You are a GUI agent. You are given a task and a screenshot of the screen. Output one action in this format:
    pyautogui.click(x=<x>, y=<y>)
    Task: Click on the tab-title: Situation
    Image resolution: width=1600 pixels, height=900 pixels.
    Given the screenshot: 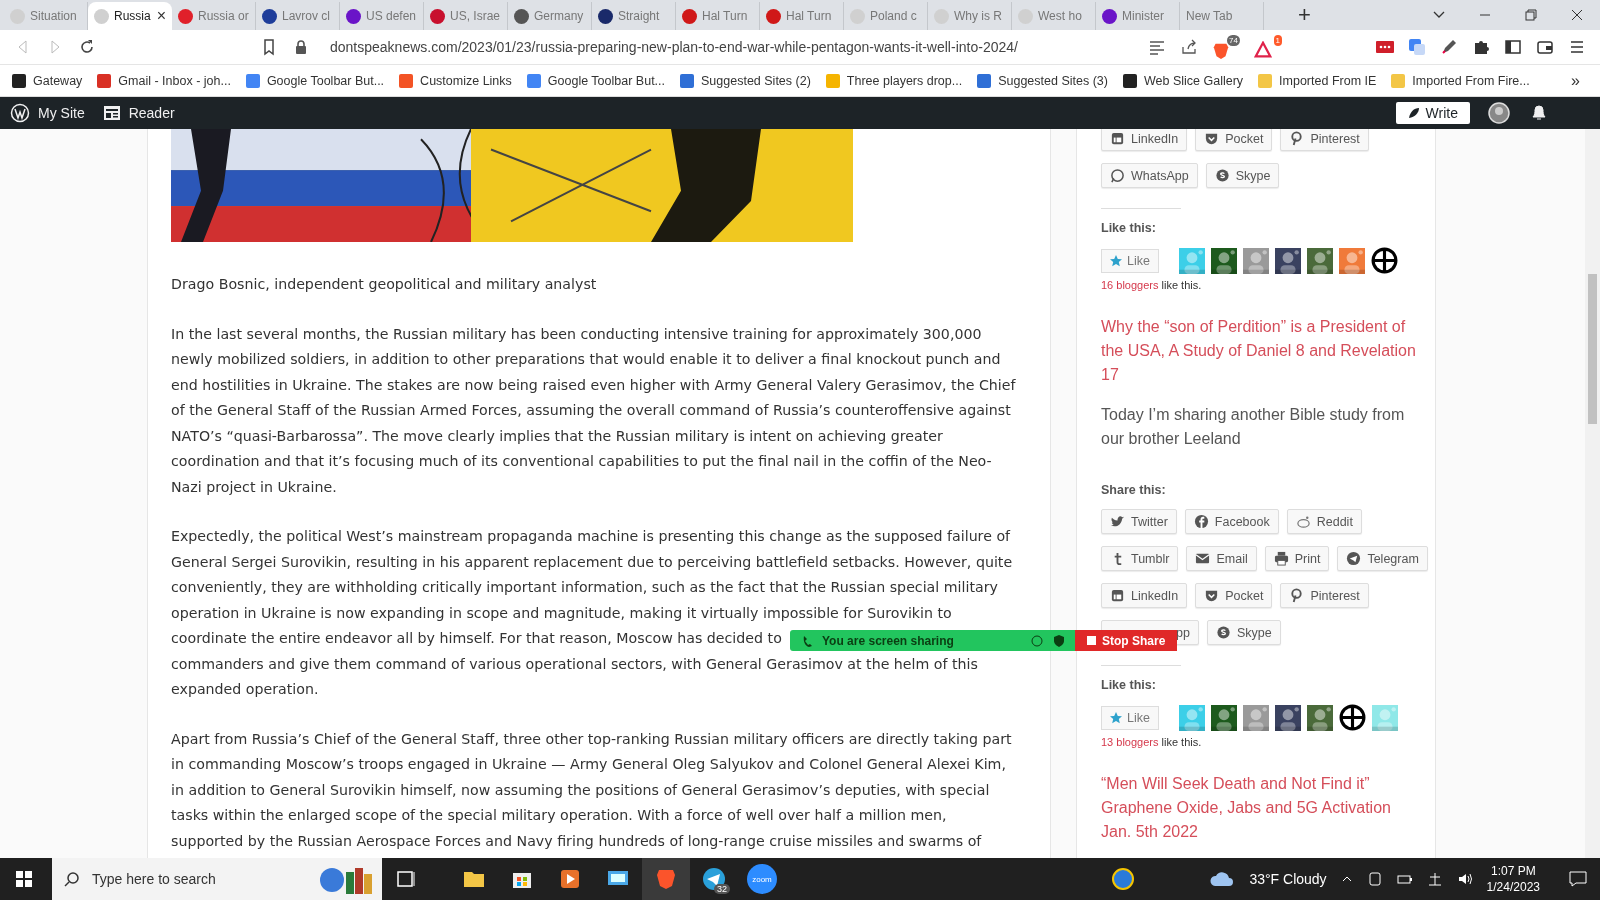 What is the action you would take?
    pyautogui.click(x=53, y=16)
    